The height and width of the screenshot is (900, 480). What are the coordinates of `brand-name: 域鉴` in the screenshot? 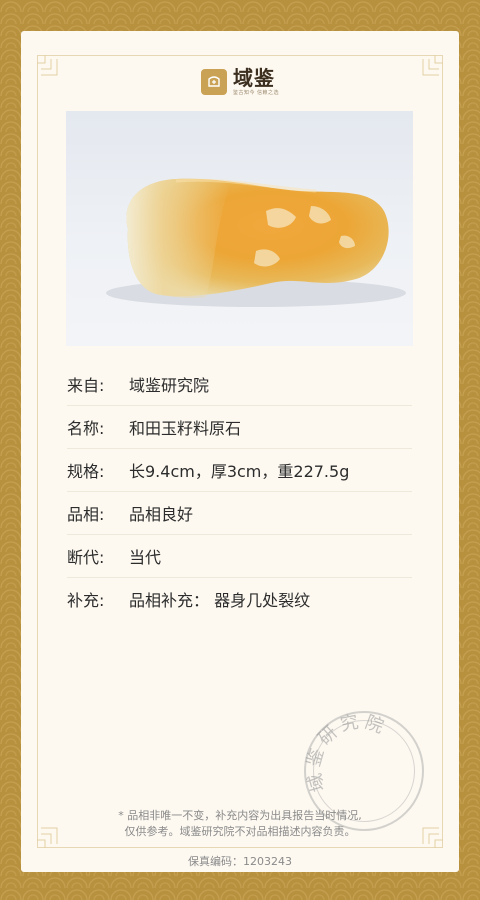 It's located at (253, 78).